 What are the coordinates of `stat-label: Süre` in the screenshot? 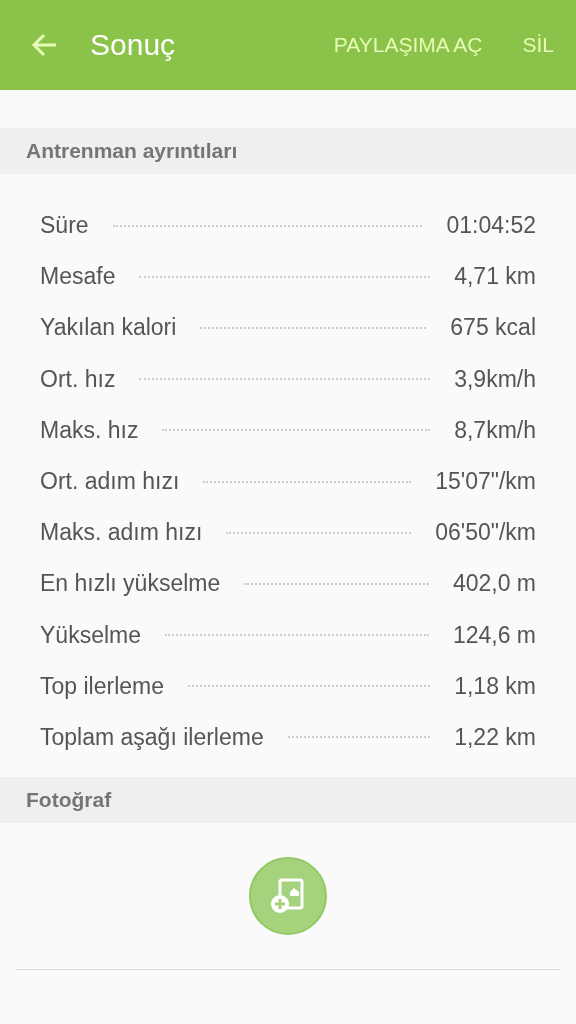 It's located at (64, 226).